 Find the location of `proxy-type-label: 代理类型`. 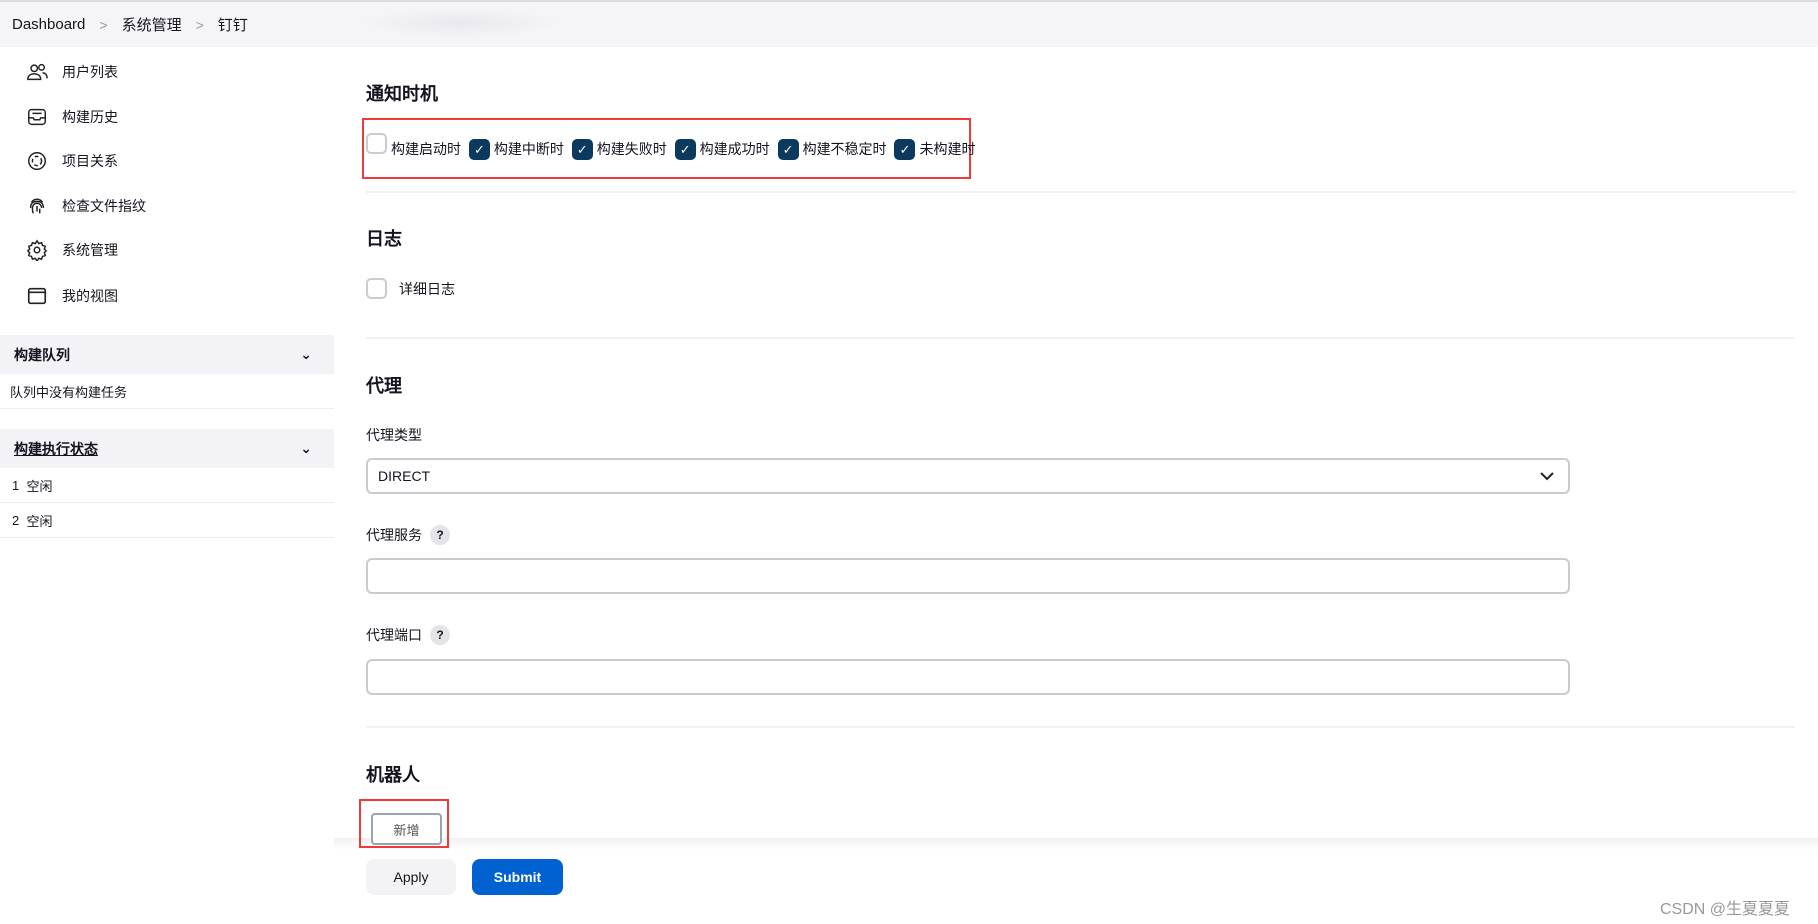

proxy-type-label: 代理类型 is located at coordinates (394, 435).